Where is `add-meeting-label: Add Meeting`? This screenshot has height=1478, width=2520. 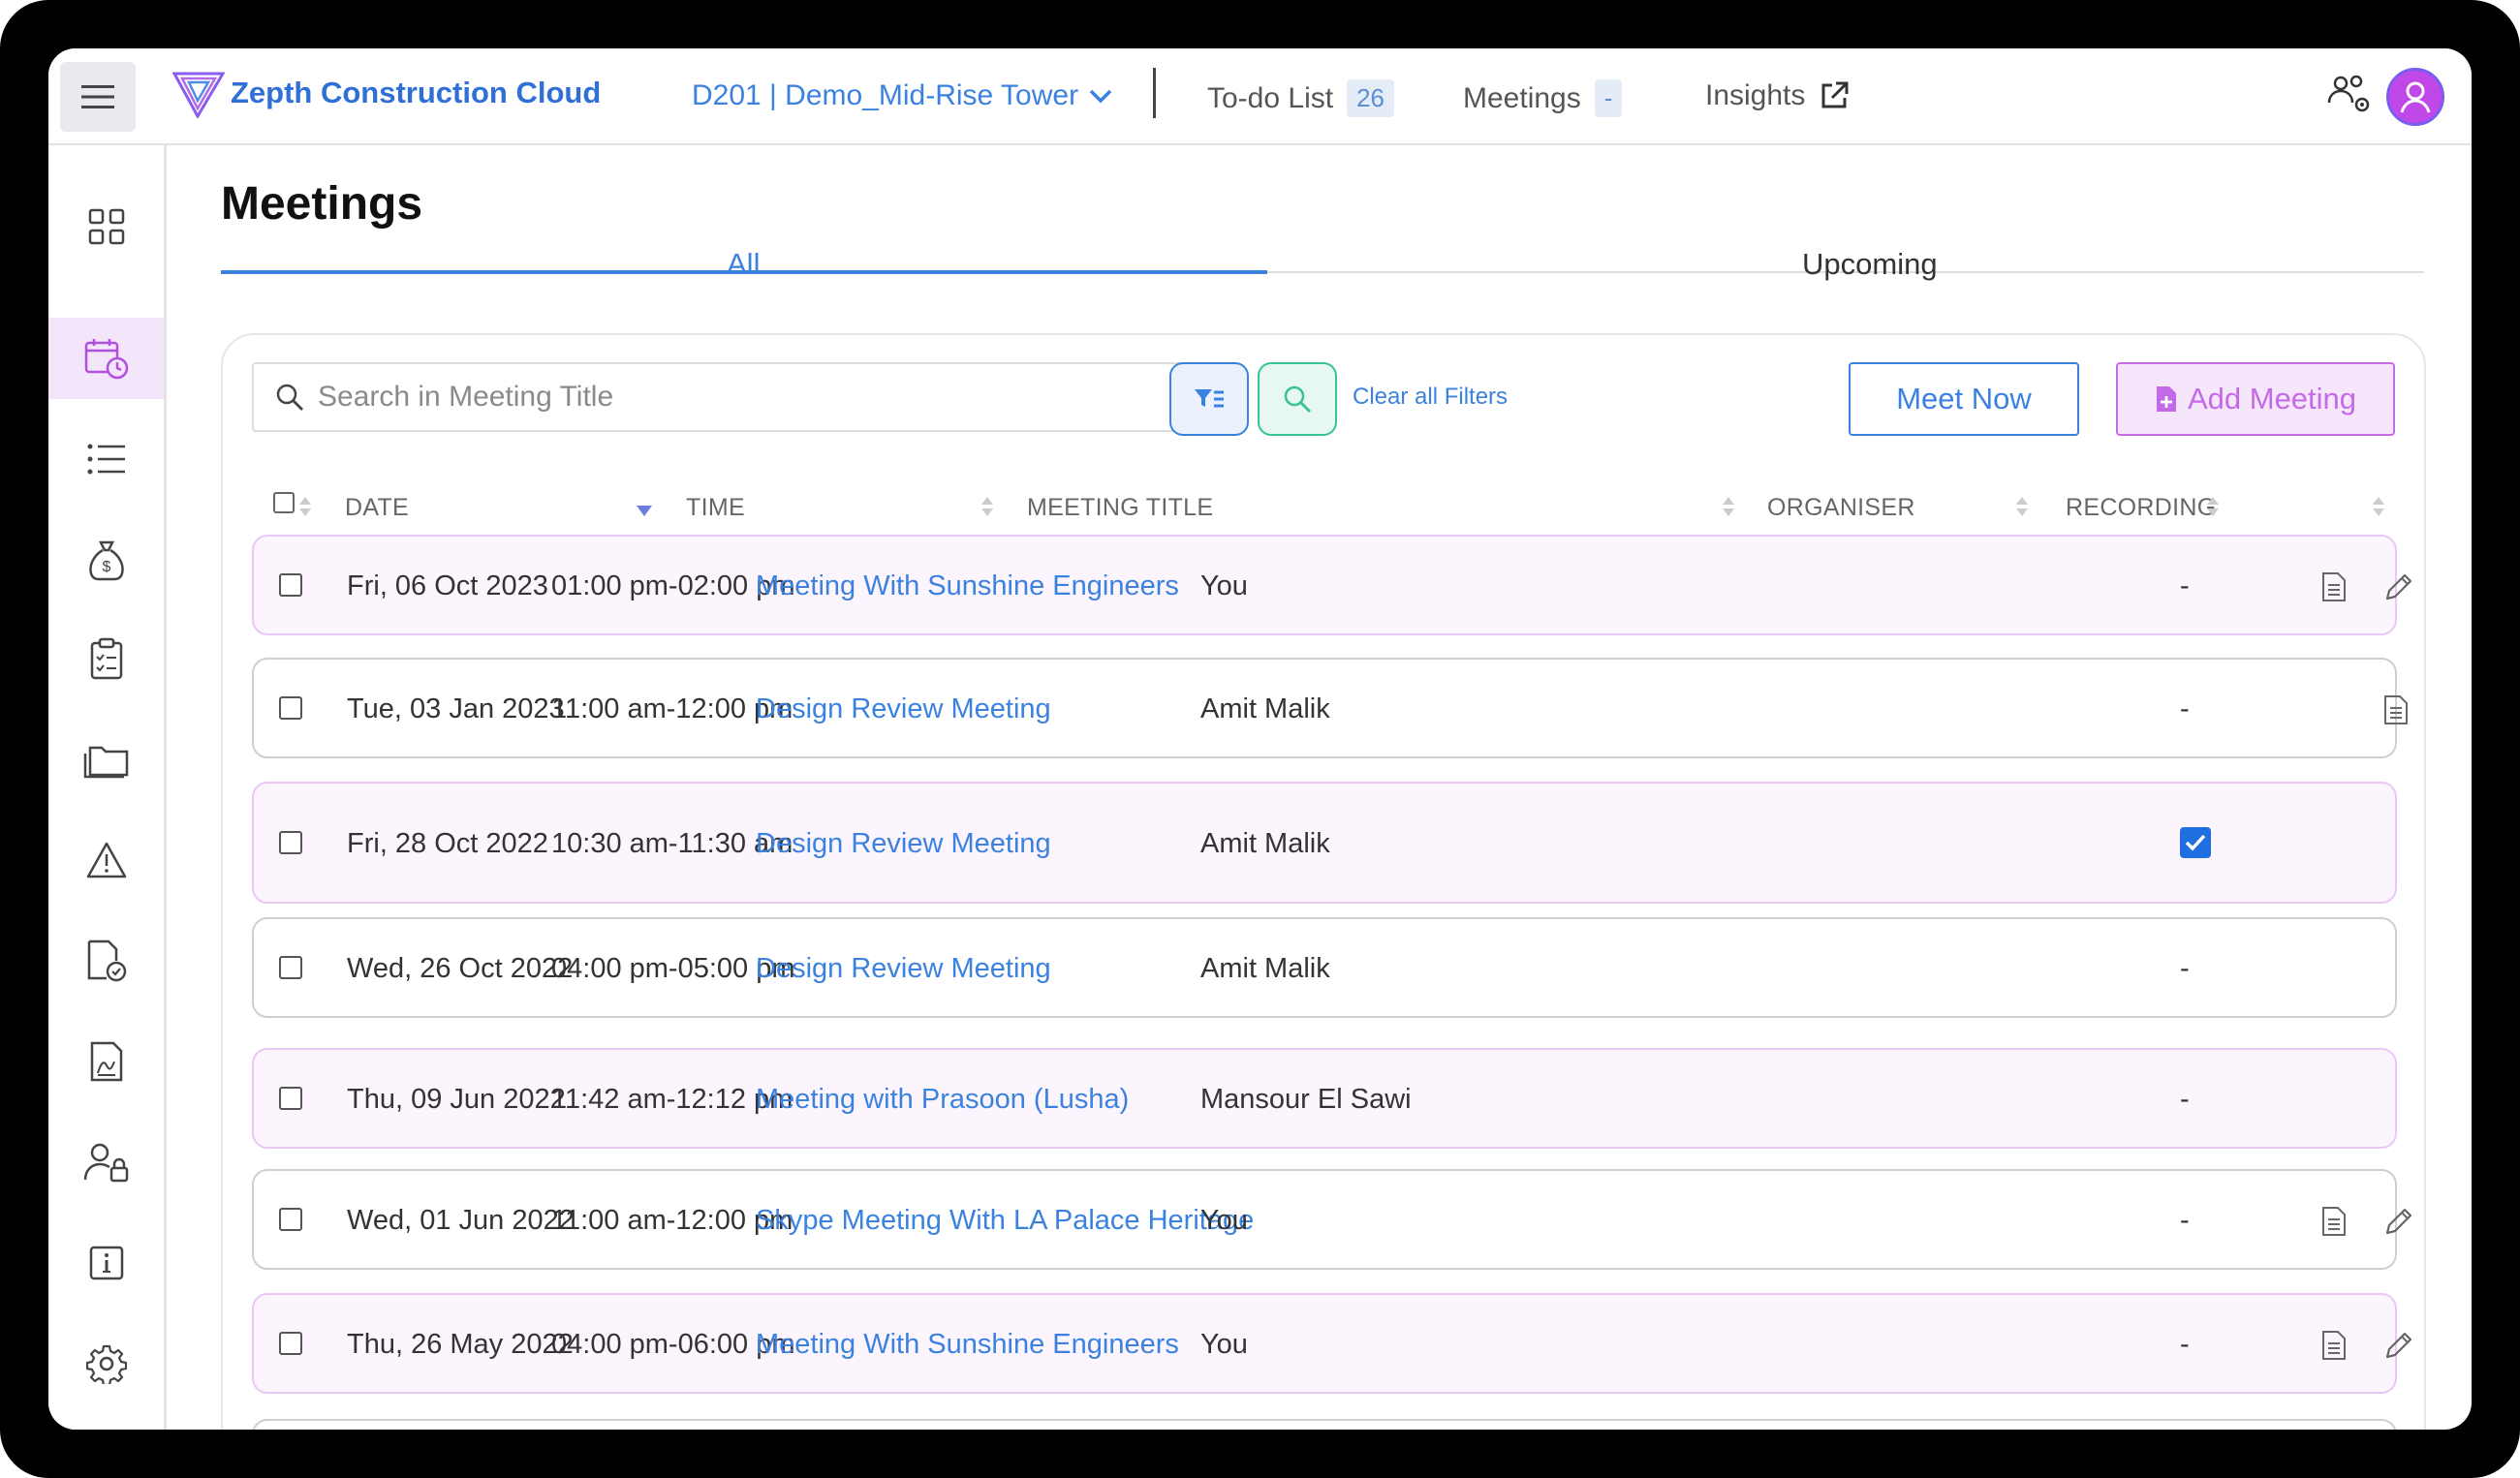
add-meeting-label: Add Meeting is located at coordinates (2272, 399).